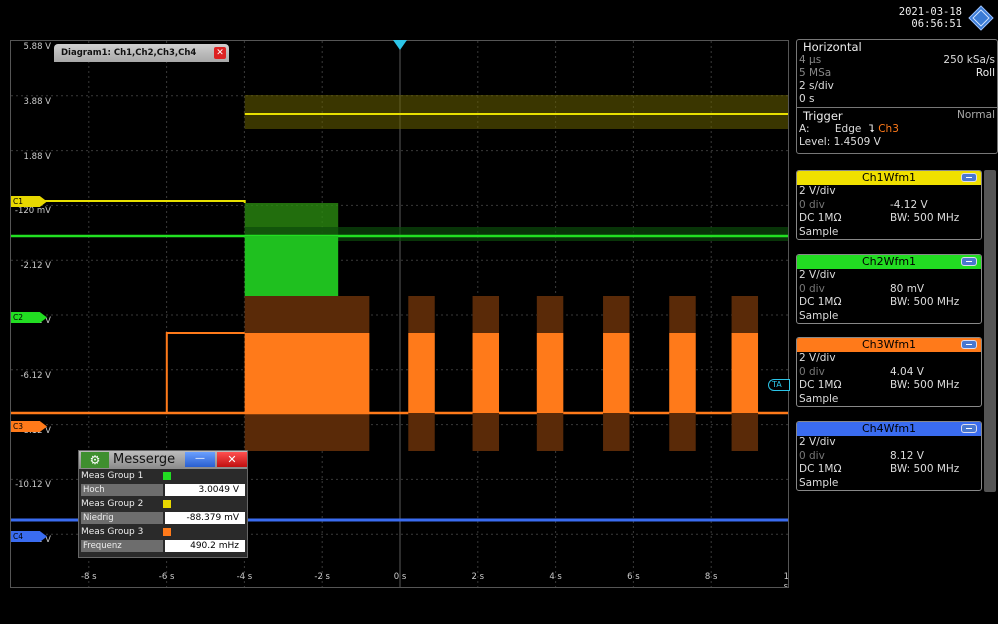  I want to click on x-axis-label: 2 s, so click(478, 577).